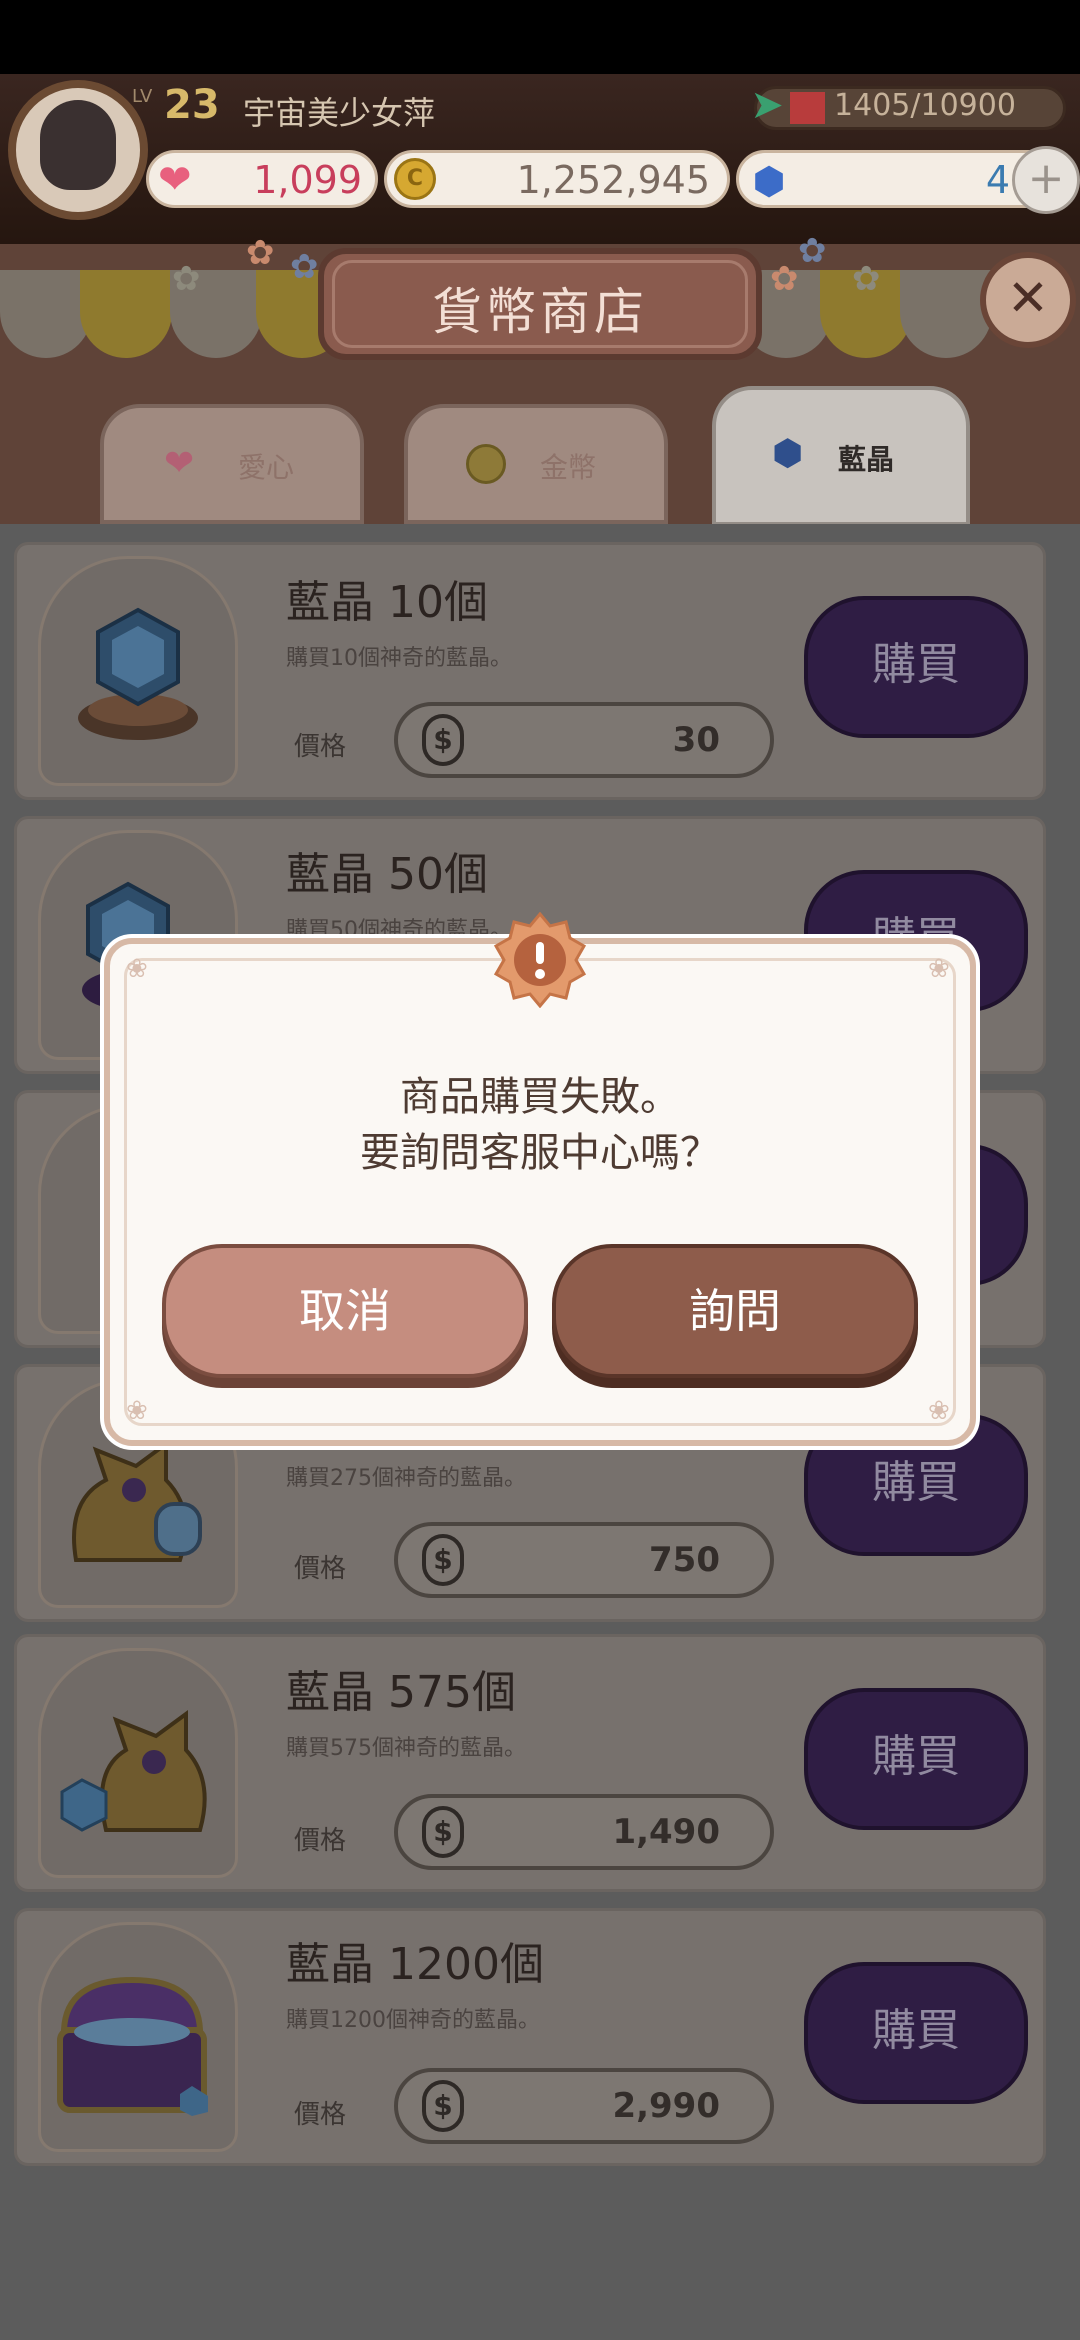 This screenshot has width=1080, height=2340. I want to click on item-price: 2,990, so click(666, 2106).